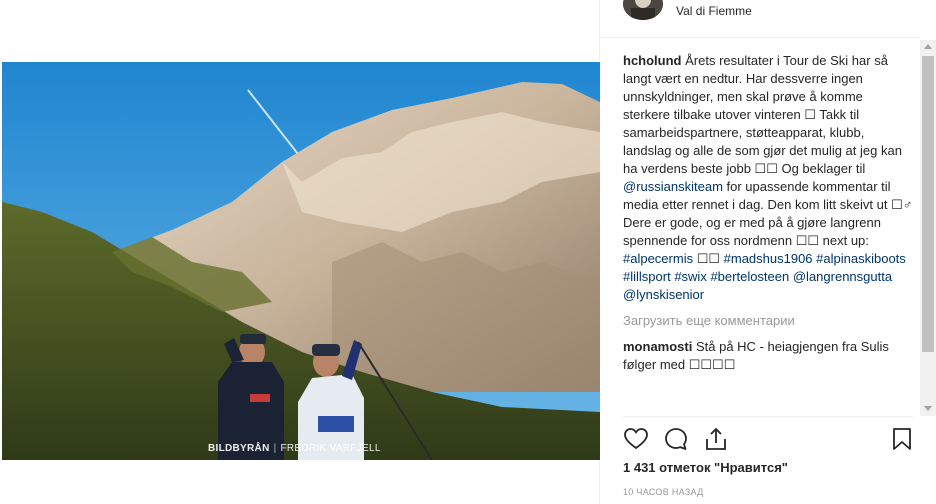 The image size is (936, 504). I want to click on hashtag-lillsport: #lillsport, so click(647, 276).